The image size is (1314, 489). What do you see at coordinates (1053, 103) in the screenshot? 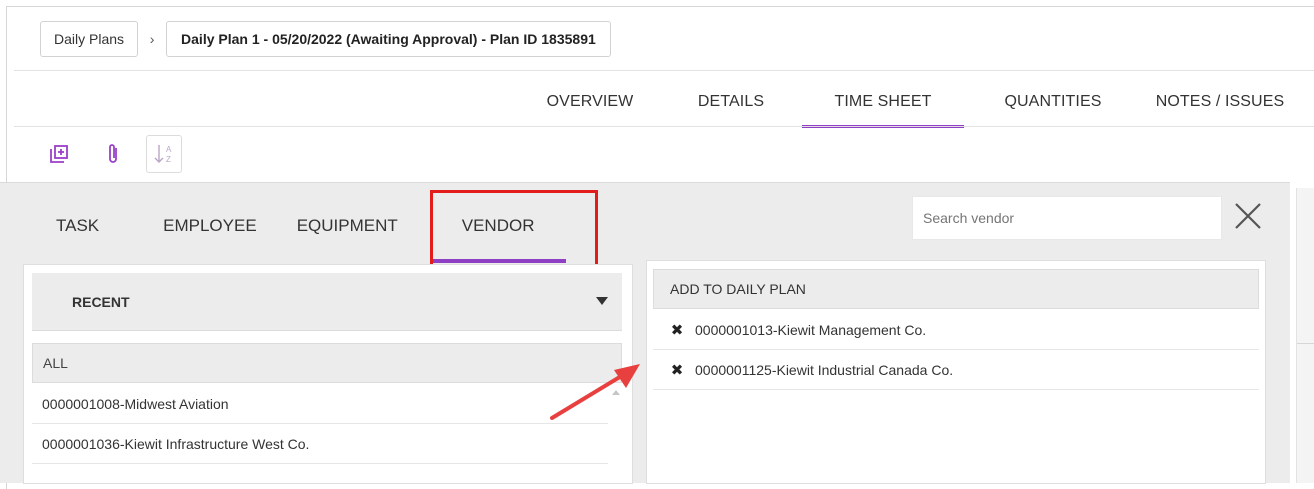
I see `tab-quantities: QUANTITIES` at bounding box center [1053, 103].